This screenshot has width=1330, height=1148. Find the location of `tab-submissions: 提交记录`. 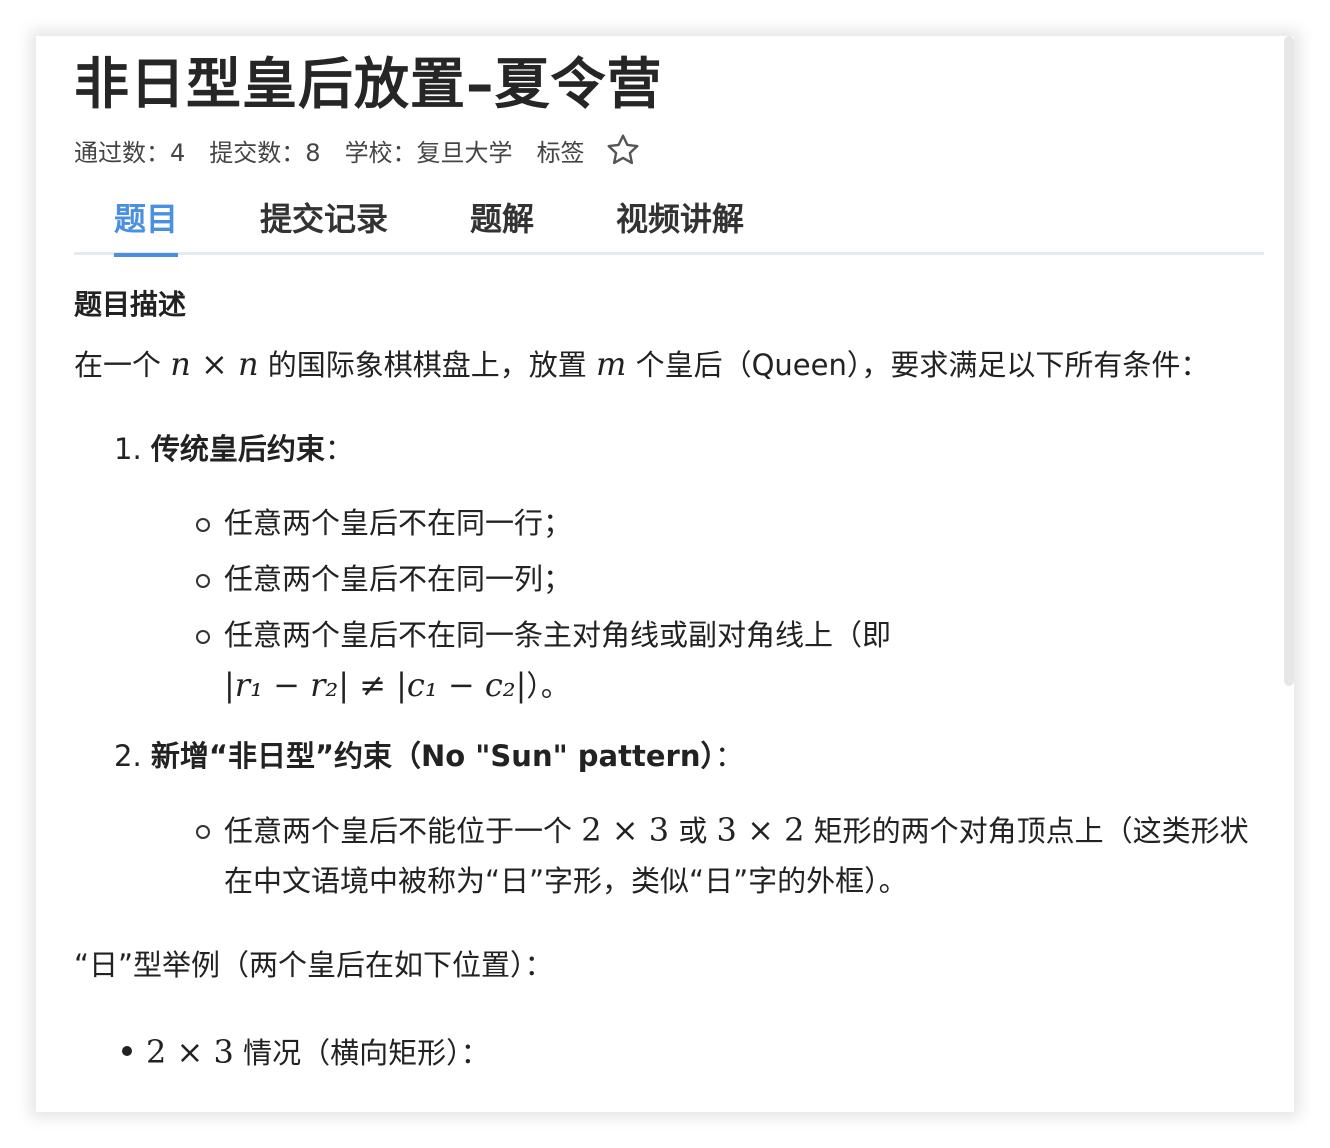

tab-submissions: 提交记录 is located at coordinates (324, 224).